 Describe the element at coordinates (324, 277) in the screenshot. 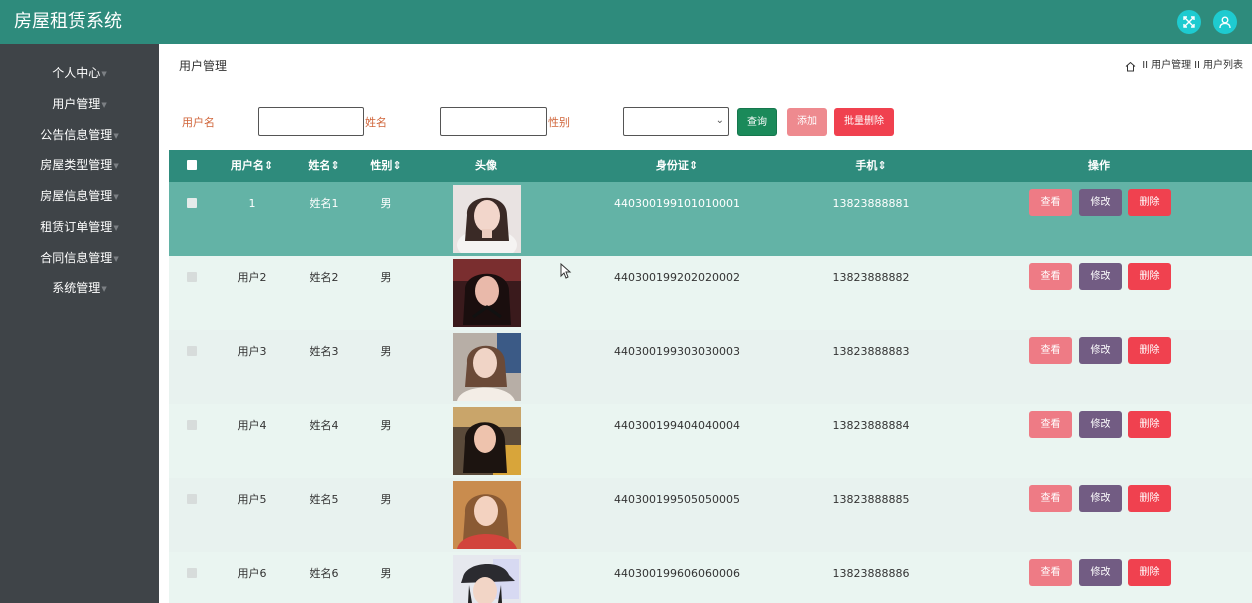

I see `cell-name: 姓名2` at that location.